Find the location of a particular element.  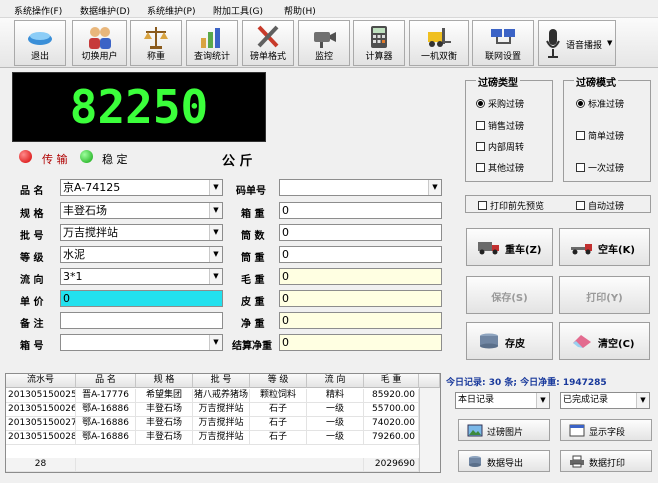

print-data-button: 数据打印 is located at coordinates (606, 461).